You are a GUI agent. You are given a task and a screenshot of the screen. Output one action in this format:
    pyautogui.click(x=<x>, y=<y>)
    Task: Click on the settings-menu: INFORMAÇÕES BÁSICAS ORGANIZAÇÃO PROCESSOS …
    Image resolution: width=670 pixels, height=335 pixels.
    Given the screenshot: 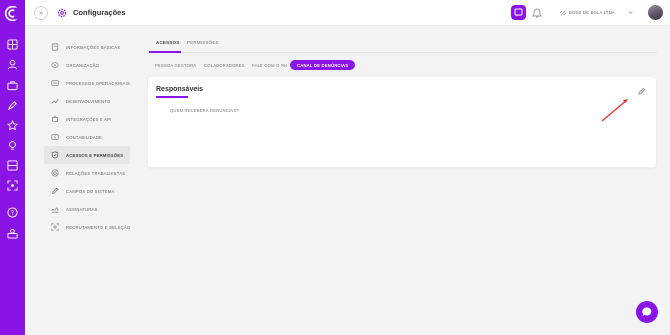 What is the action you would take?
    pyautogui.click(x=87, y=137)
    